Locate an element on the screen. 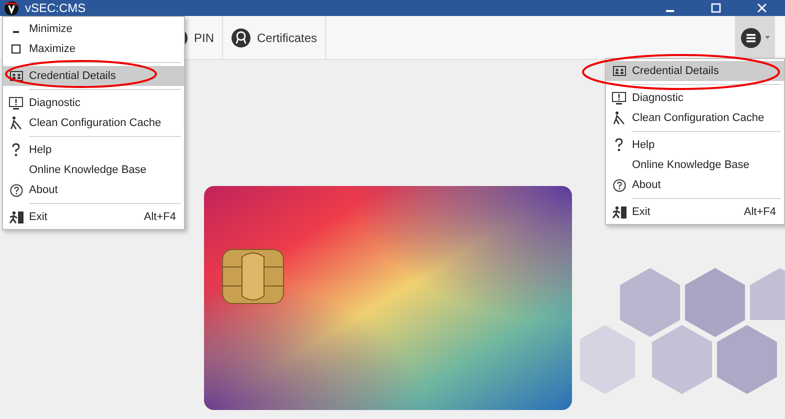  menu-icon is located at coordinates (750, 38).